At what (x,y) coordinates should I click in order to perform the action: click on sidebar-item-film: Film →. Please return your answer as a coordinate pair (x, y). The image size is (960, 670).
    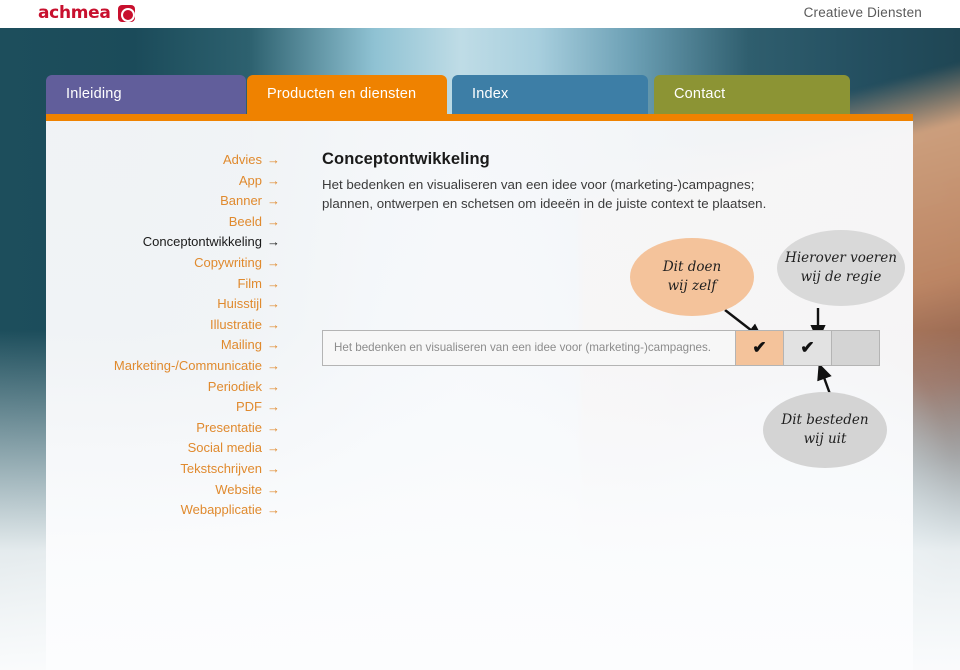
    Looking at the image, I should click on (165, 284).